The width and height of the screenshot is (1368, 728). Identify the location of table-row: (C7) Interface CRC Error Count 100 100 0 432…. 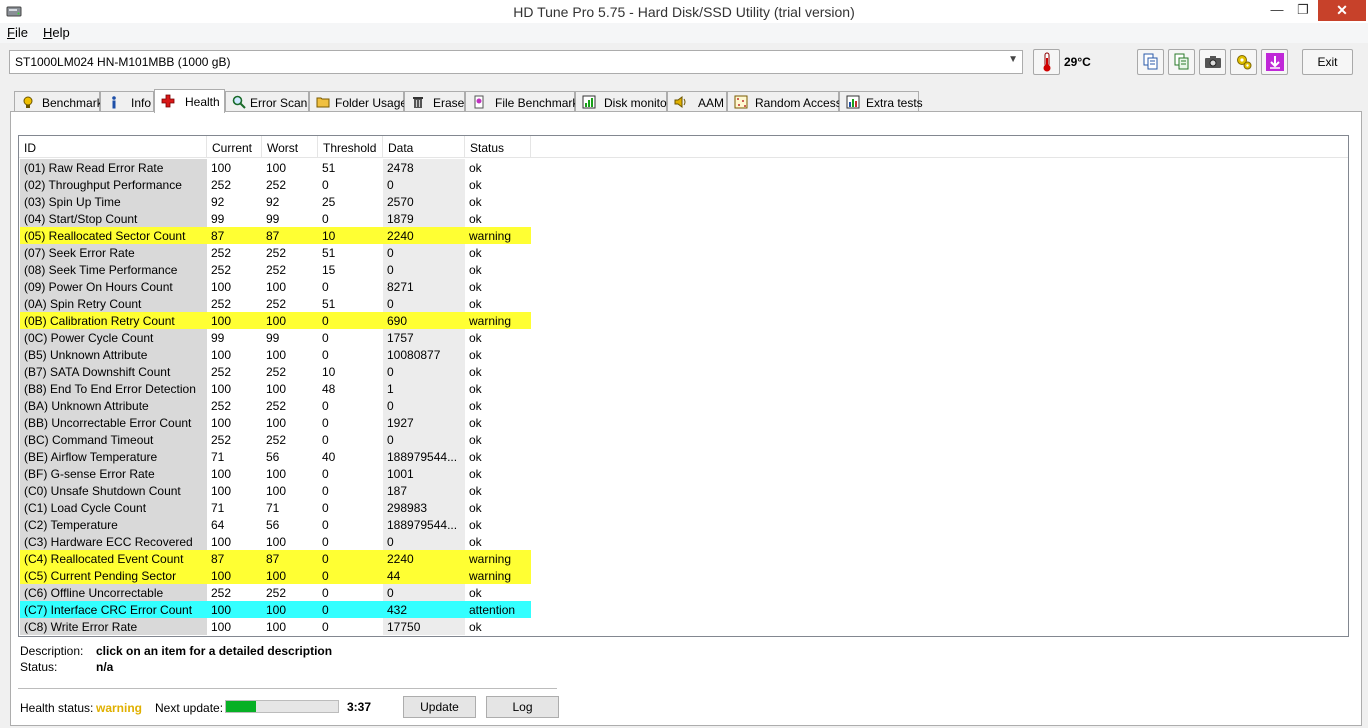
(275, 609).